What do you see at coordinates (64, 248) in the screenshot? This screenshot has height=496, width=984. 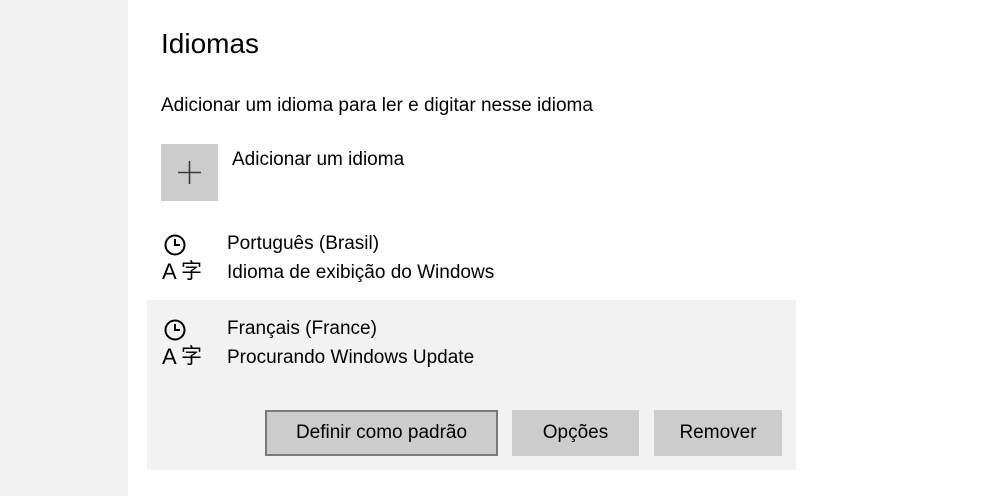 I see `left-navigation-rail` at bounding box center [64, 248].